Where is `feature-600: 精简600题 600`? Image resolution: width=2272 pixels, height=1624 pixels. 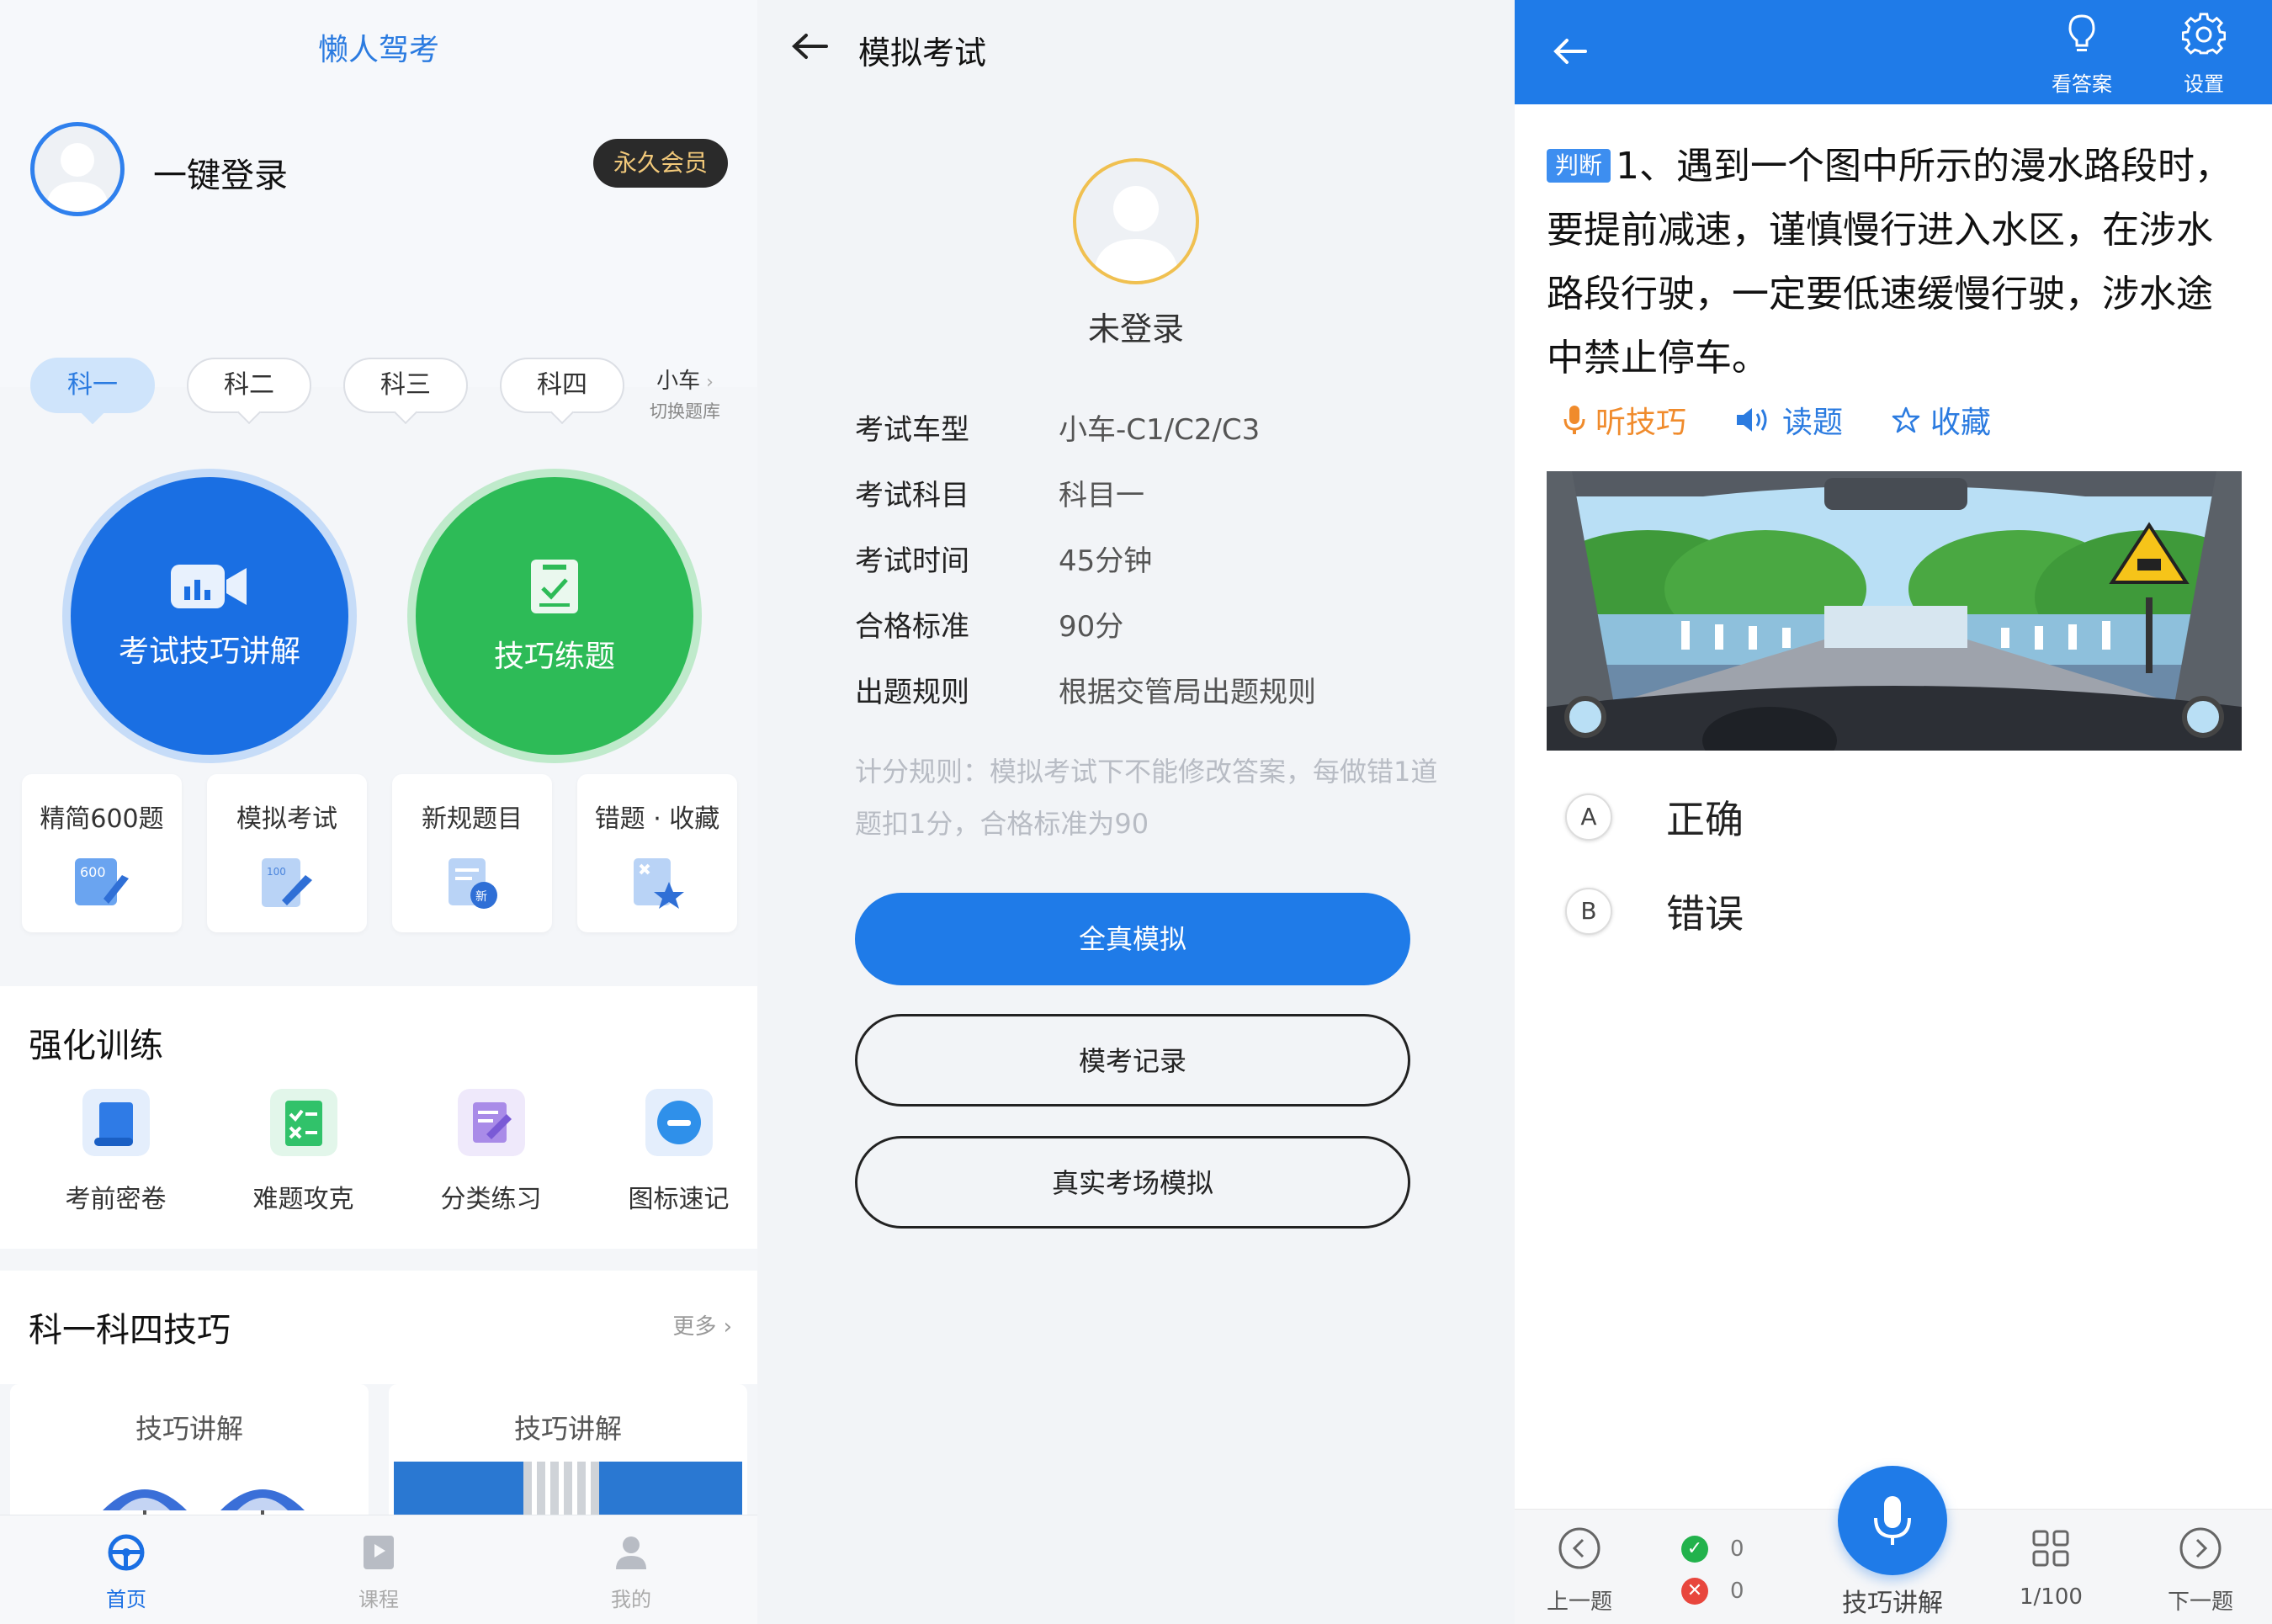
feature-600: 精简600题 600 is located at coordinates (102, 853).